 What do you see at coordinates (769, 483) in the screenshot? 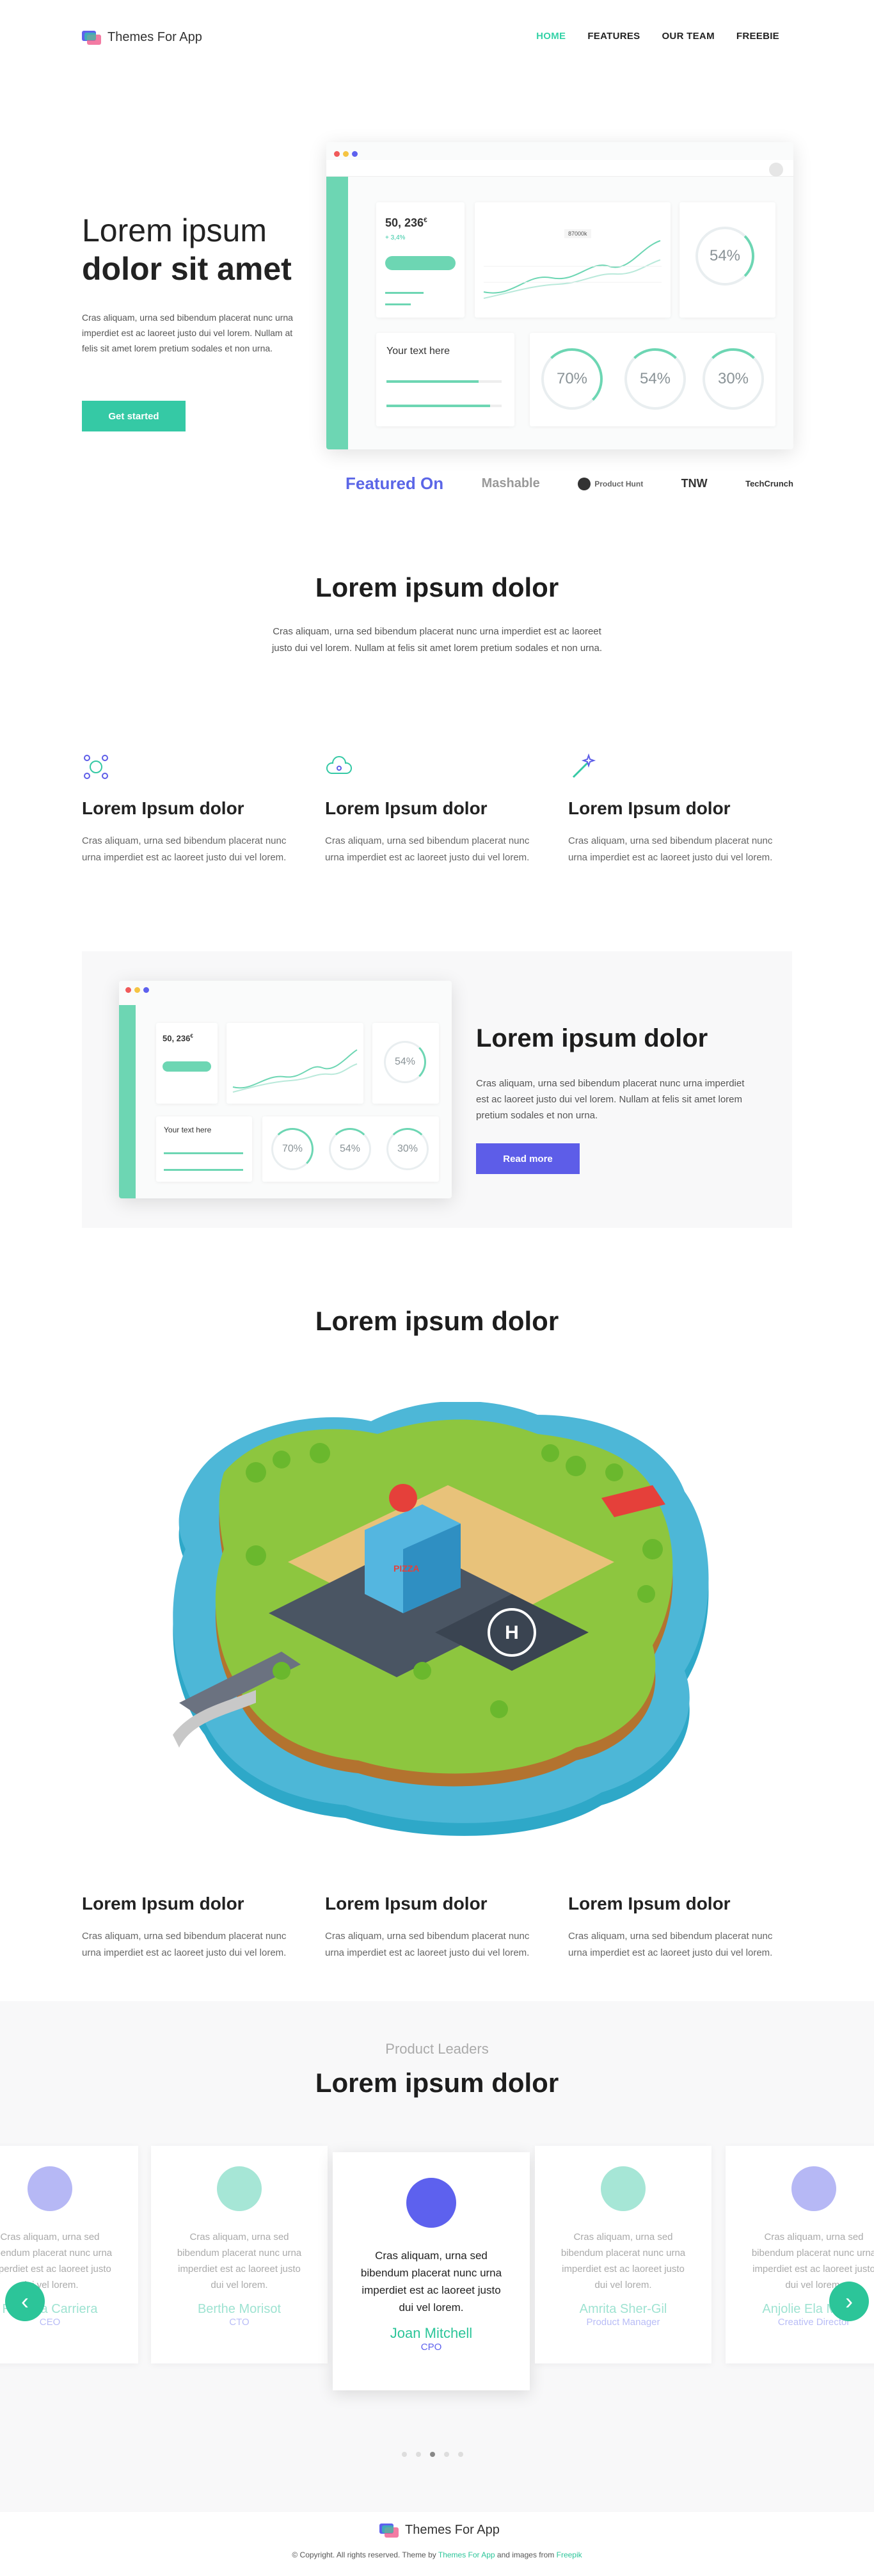
I see `press-techcrunch: TechCrunch` at bounding box center [769, 483].